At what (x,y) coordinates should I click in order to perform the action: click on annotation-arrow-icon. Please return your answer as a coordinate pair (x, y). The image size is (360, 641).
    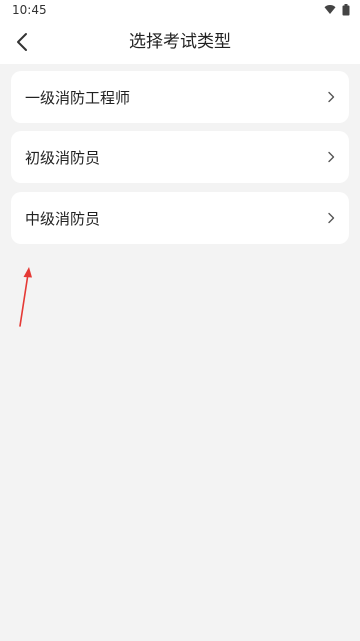
    Looking at the image, I should click on (25, 297).